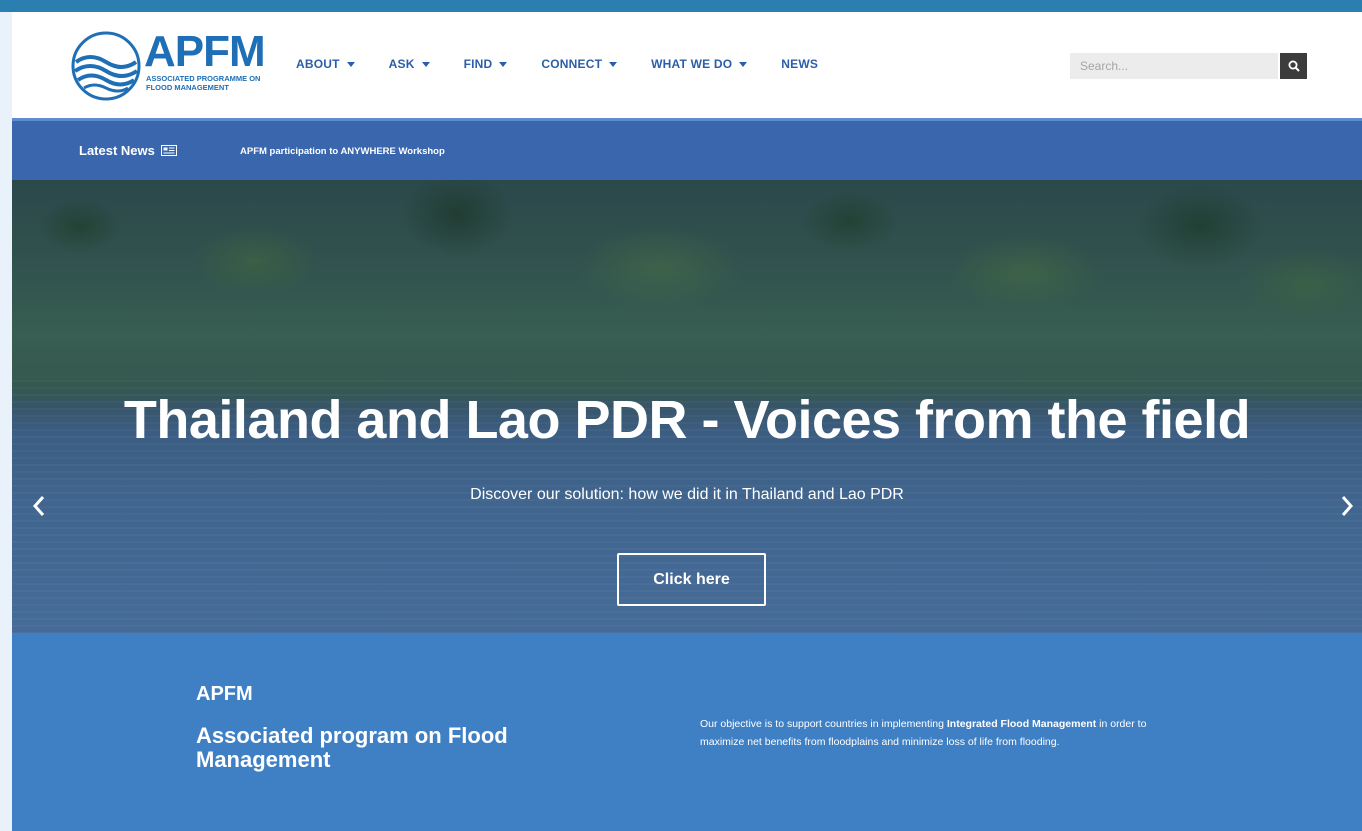 Image resolution: width=1362 pixels, height=831 pixels. I want to click on click-here-button: Click here, so click(691, 579).